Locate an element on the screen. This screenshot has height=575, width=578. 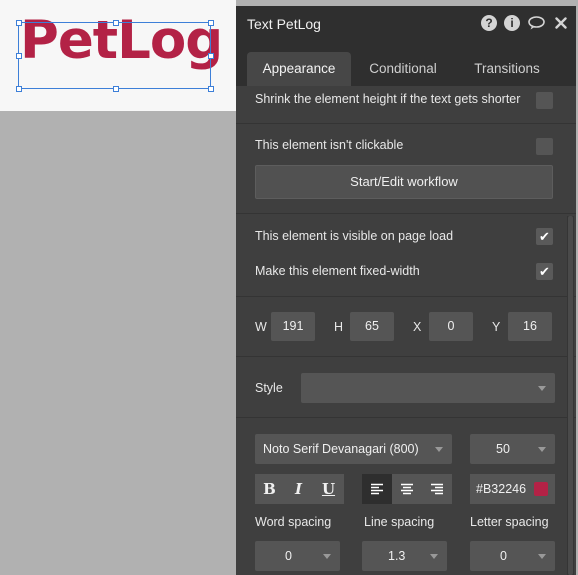
italic-button: I is located at coordinates (298, 489).